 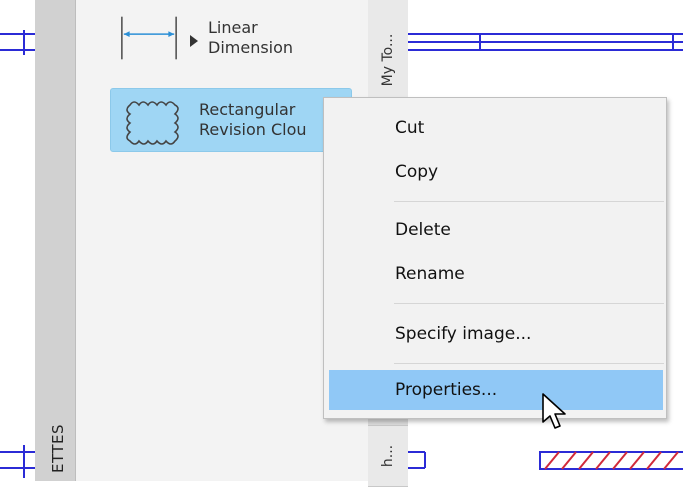 What do you see at coordinates (251, 37) in the screenshot?
I see `tool-label: Linear Dimension` at bounding box center [251, 37].